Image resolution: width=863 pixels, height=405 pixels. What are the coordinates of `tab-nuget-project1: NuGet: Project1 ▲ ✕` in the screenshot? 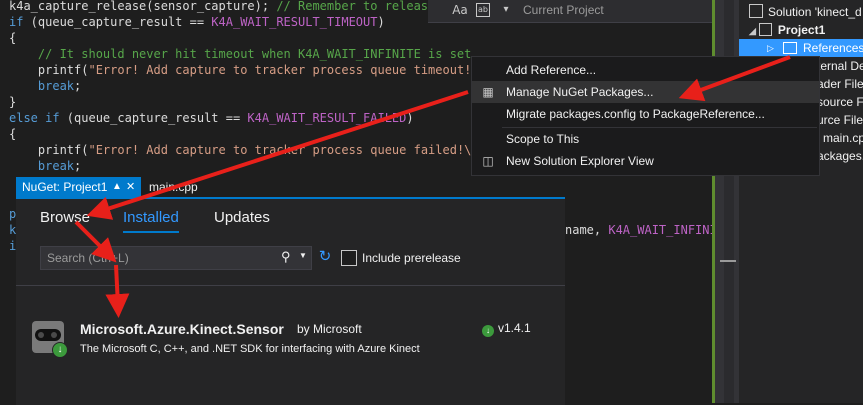 It's located at (78, 187).